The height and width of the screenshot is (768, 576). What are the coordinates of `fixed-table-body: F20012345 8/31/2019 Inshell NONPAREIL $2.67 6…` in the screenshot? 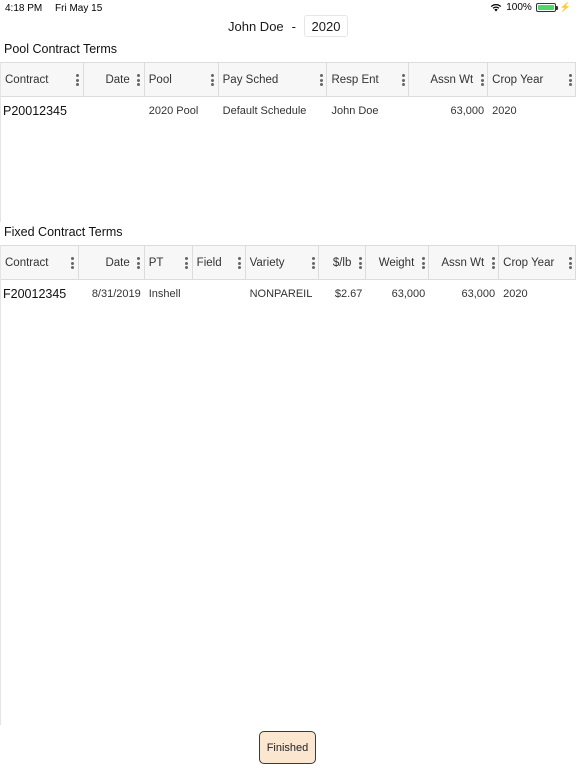 It's located at (288, 294).